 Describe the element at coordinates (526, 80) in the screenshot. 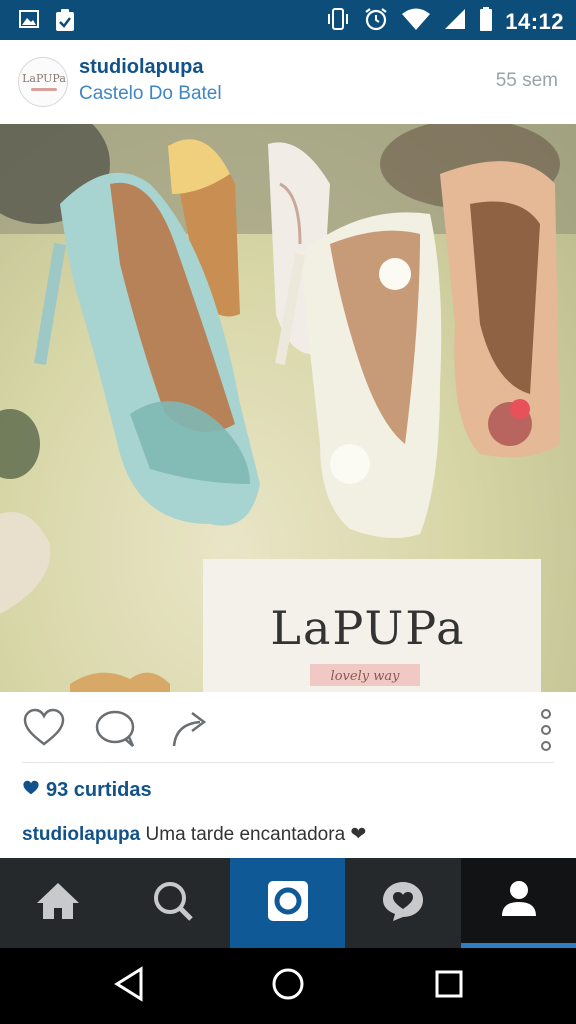

I see `post-time-ago: 55 sem` at that location.